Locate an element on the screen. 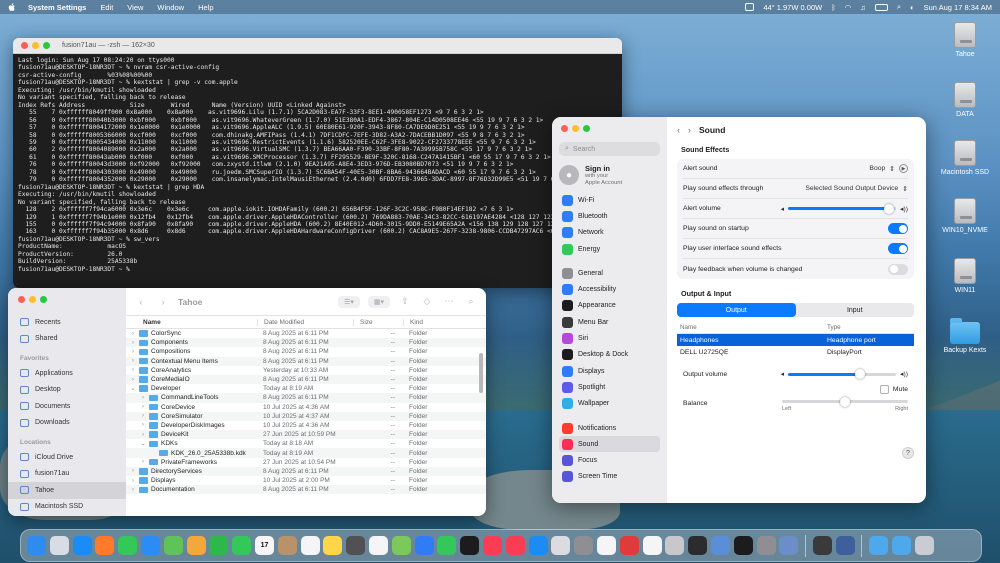 Image resolution: width=1000 pixels, height=563 pixels. freeform-icon is located at coordinates (378, 545).